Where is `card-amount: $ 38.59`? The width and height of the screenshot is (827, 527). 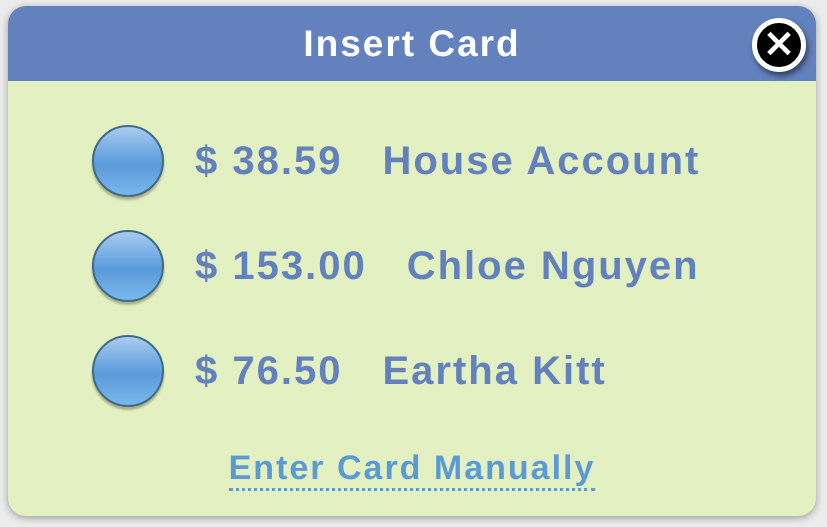 card-amount: $ 38.59 is located at coordinates (268, 161).